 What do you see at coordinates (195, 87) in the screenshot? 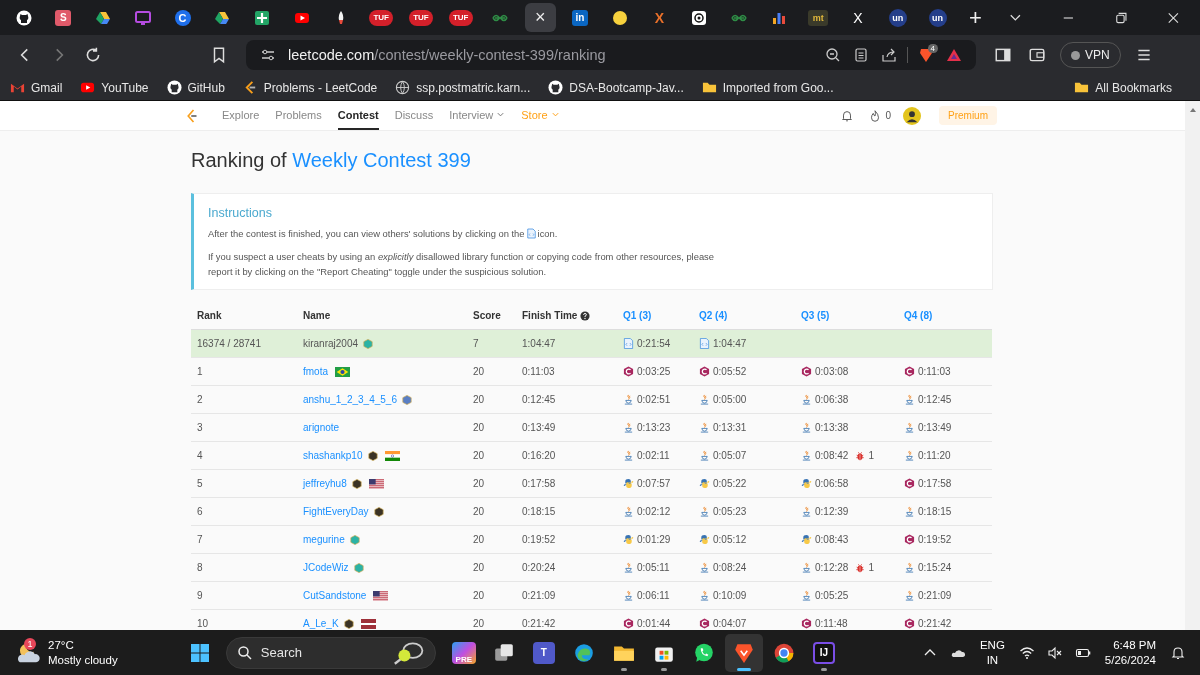
I see `bookmark-item: GitHub` at bounding box center [195, 87].